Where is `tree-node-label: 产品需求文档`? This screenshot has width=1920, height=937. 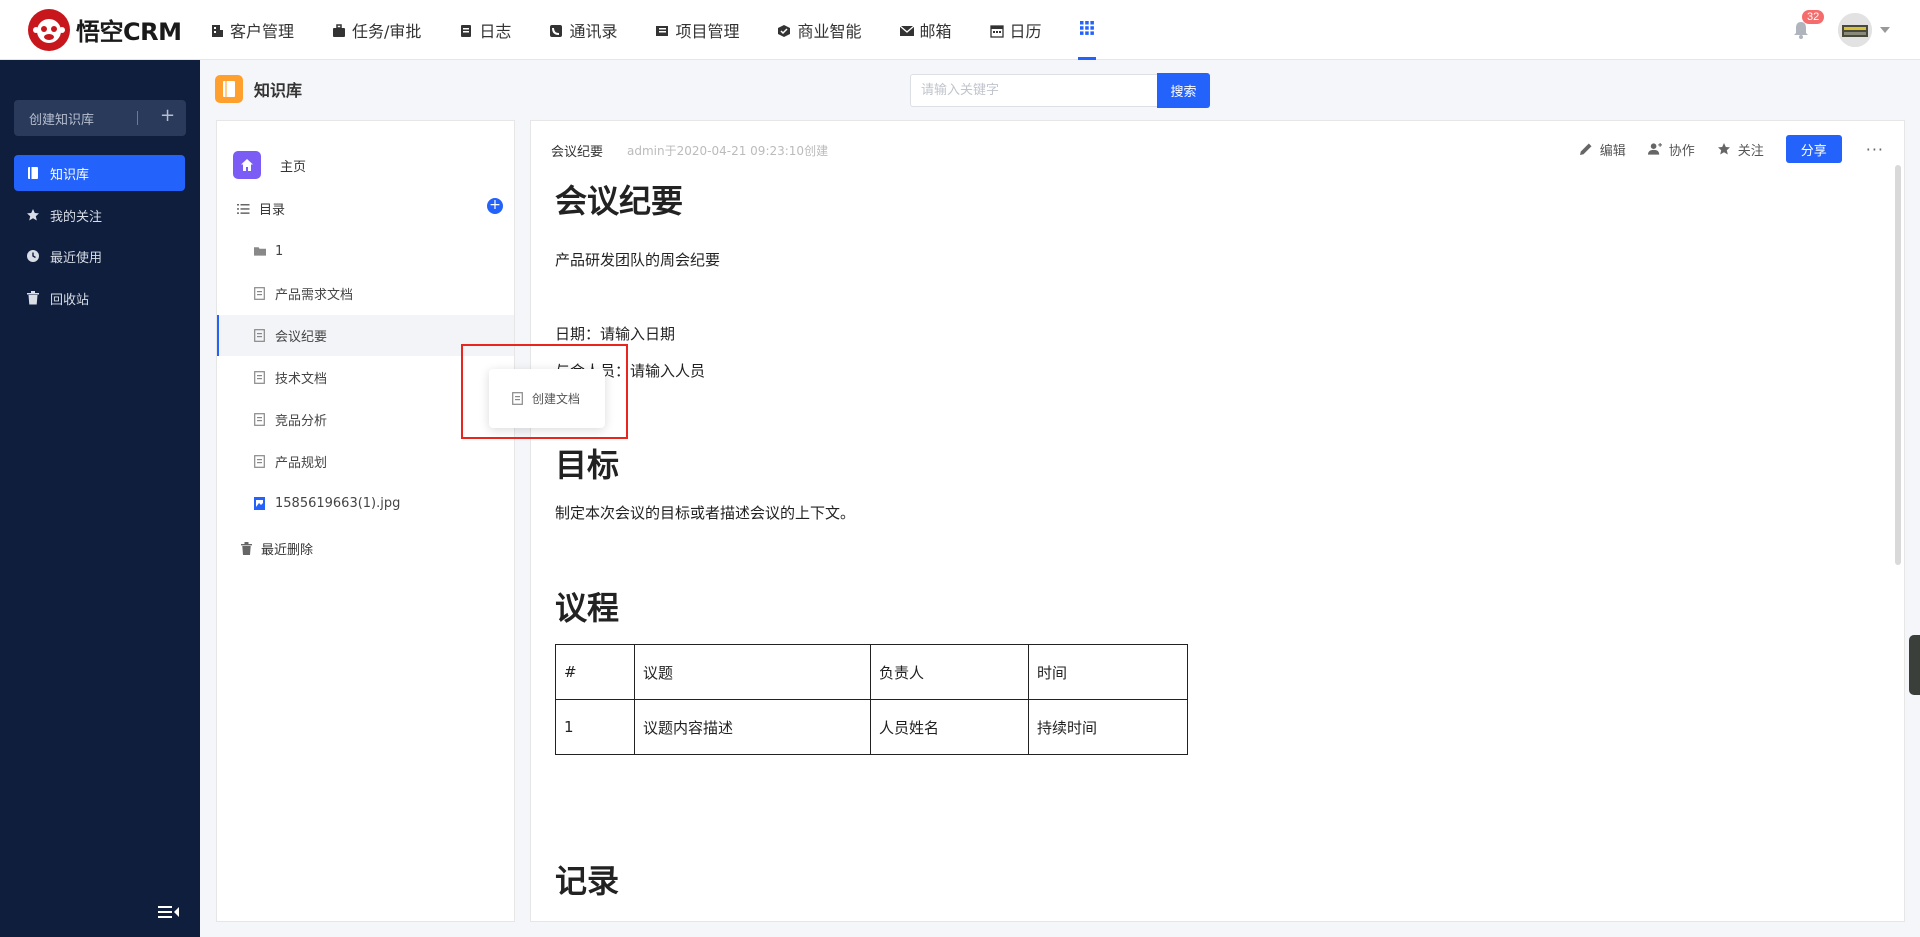
tree-node-label: 产品需求文档 is located at coordinates (314, 295).